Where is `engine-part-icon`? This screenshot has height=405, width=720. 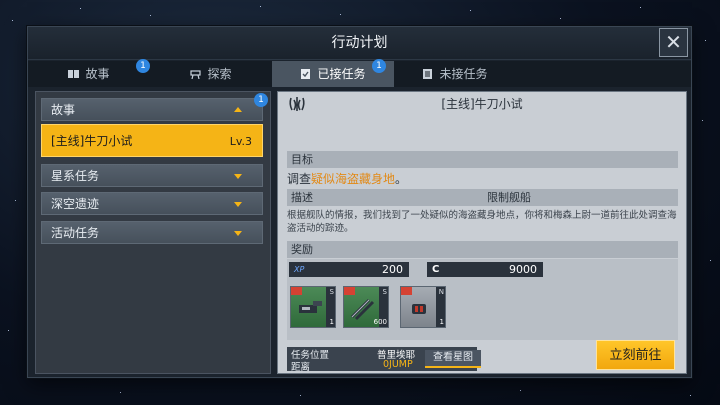
engine-part-icon is located at coordinates (419, 309).